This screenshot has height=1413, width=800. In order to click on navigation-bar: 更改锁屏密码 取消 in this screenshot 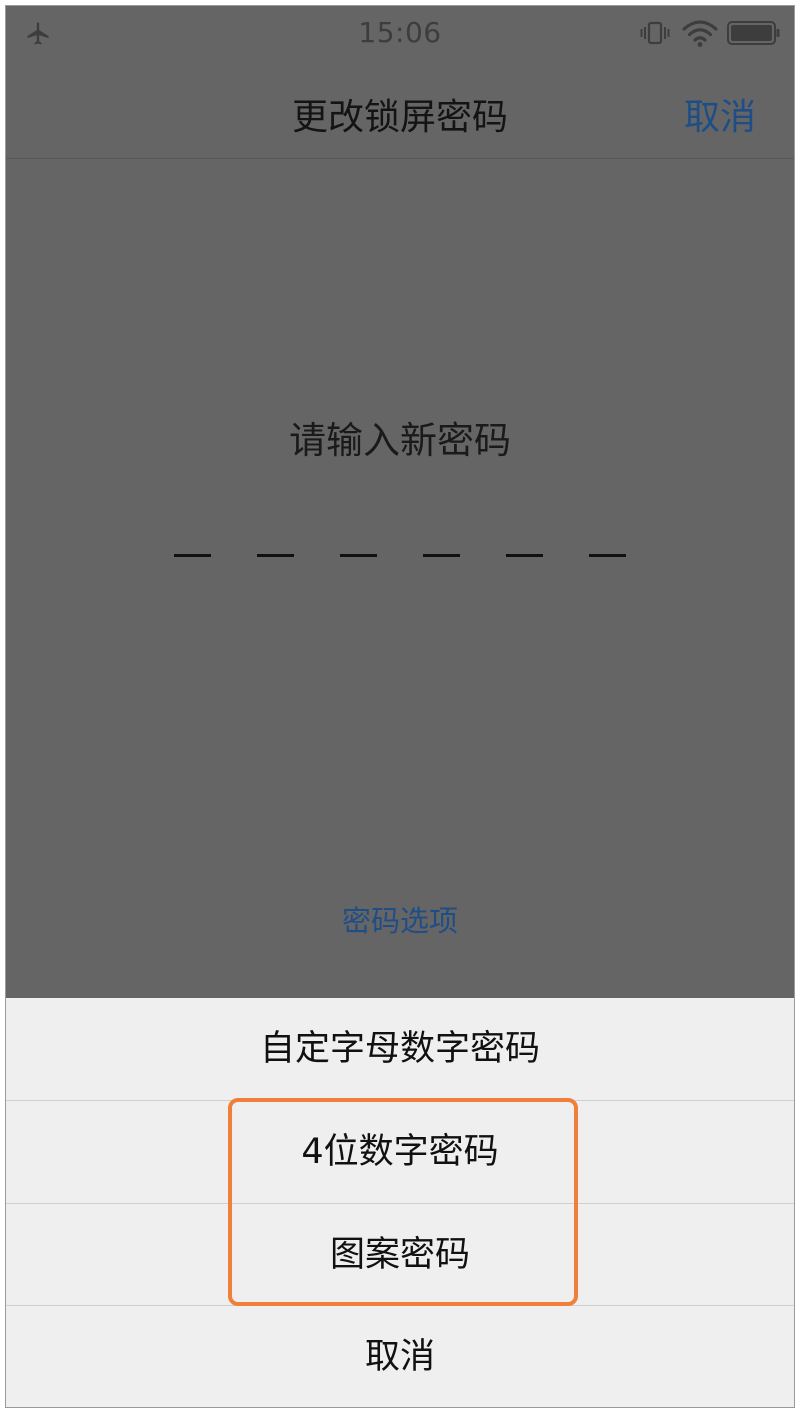, I will do `click(400, 109)`.